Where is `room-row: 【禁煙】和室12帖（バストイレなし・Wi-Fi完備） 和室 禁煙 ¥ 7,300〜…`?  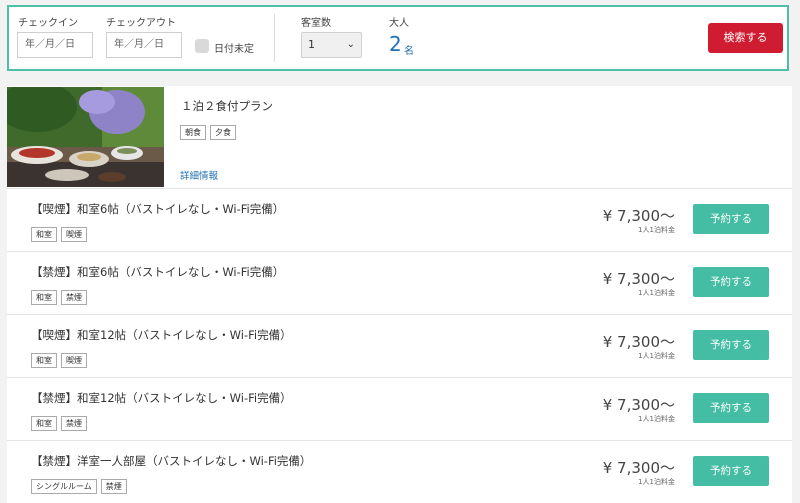
room-row: 【禁煙】和室12帖（バストイレなし・Wi-Fi完備） 和室 禁煙 ¥ 7,300〜… is located at coordinates (399, 408).